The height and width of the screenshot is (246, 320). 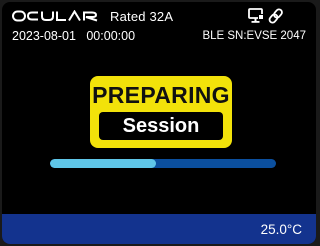 What do you see at coordinates (55, 16) in the screenshot?
I see `brand-logo` at bounding box center [55, 16].